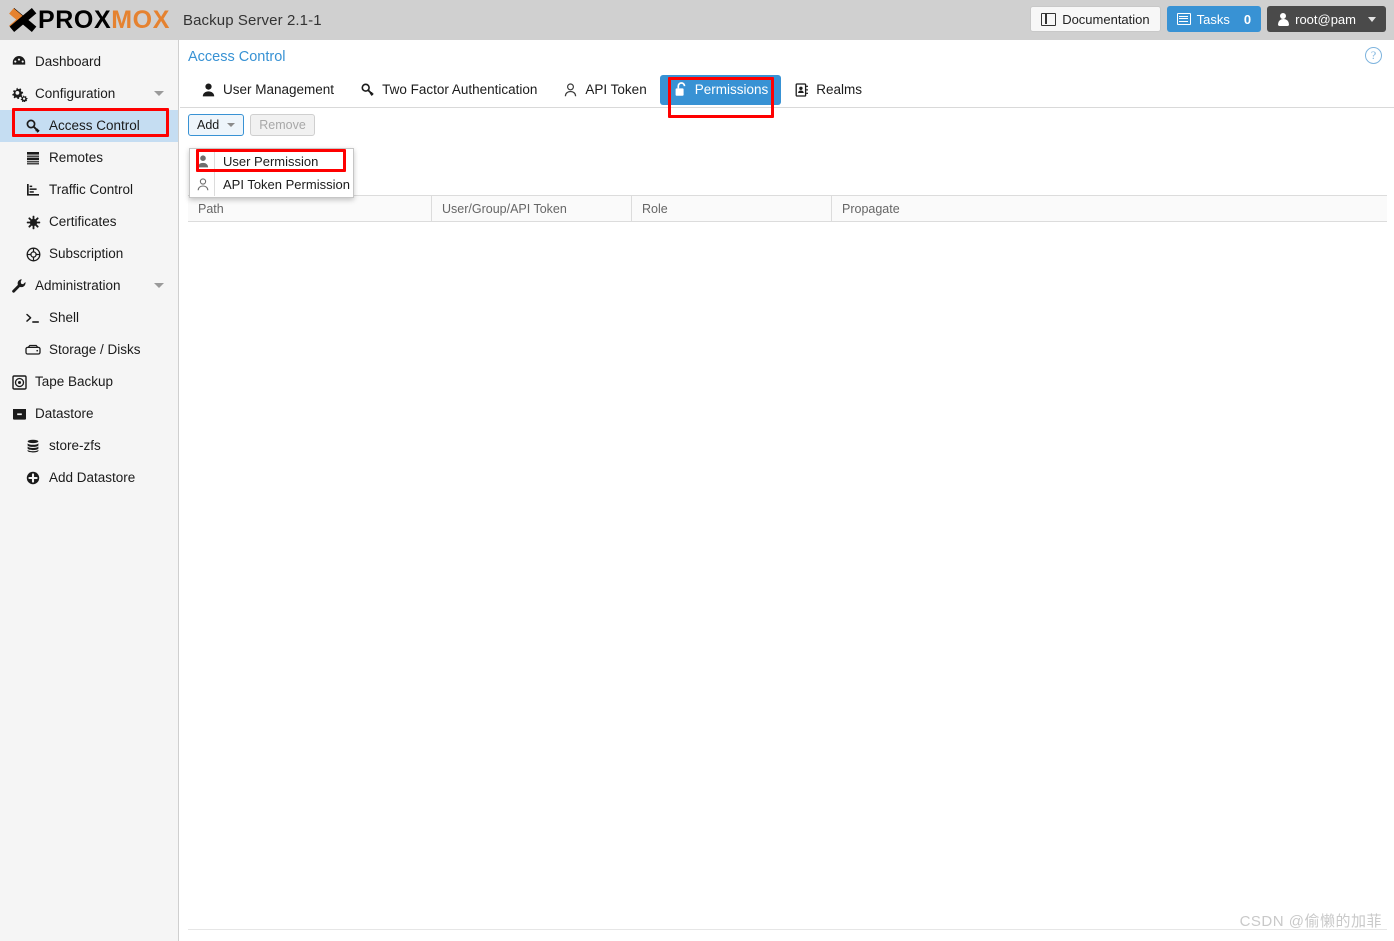  I want to click on database-icon, so click(33, 446).